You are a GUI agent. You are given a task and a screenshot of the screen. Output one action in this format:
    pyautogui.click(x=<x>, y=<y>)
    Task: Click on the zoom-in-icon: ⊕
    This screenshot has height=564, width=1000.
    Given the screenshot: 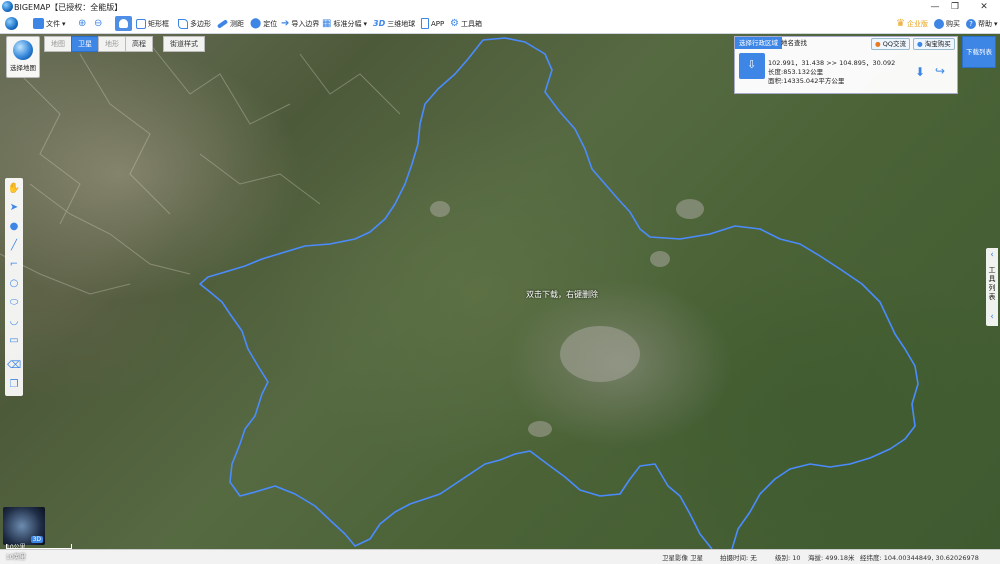 What is the action you would take?
    pyautogui.click(x=82, y=23)
    